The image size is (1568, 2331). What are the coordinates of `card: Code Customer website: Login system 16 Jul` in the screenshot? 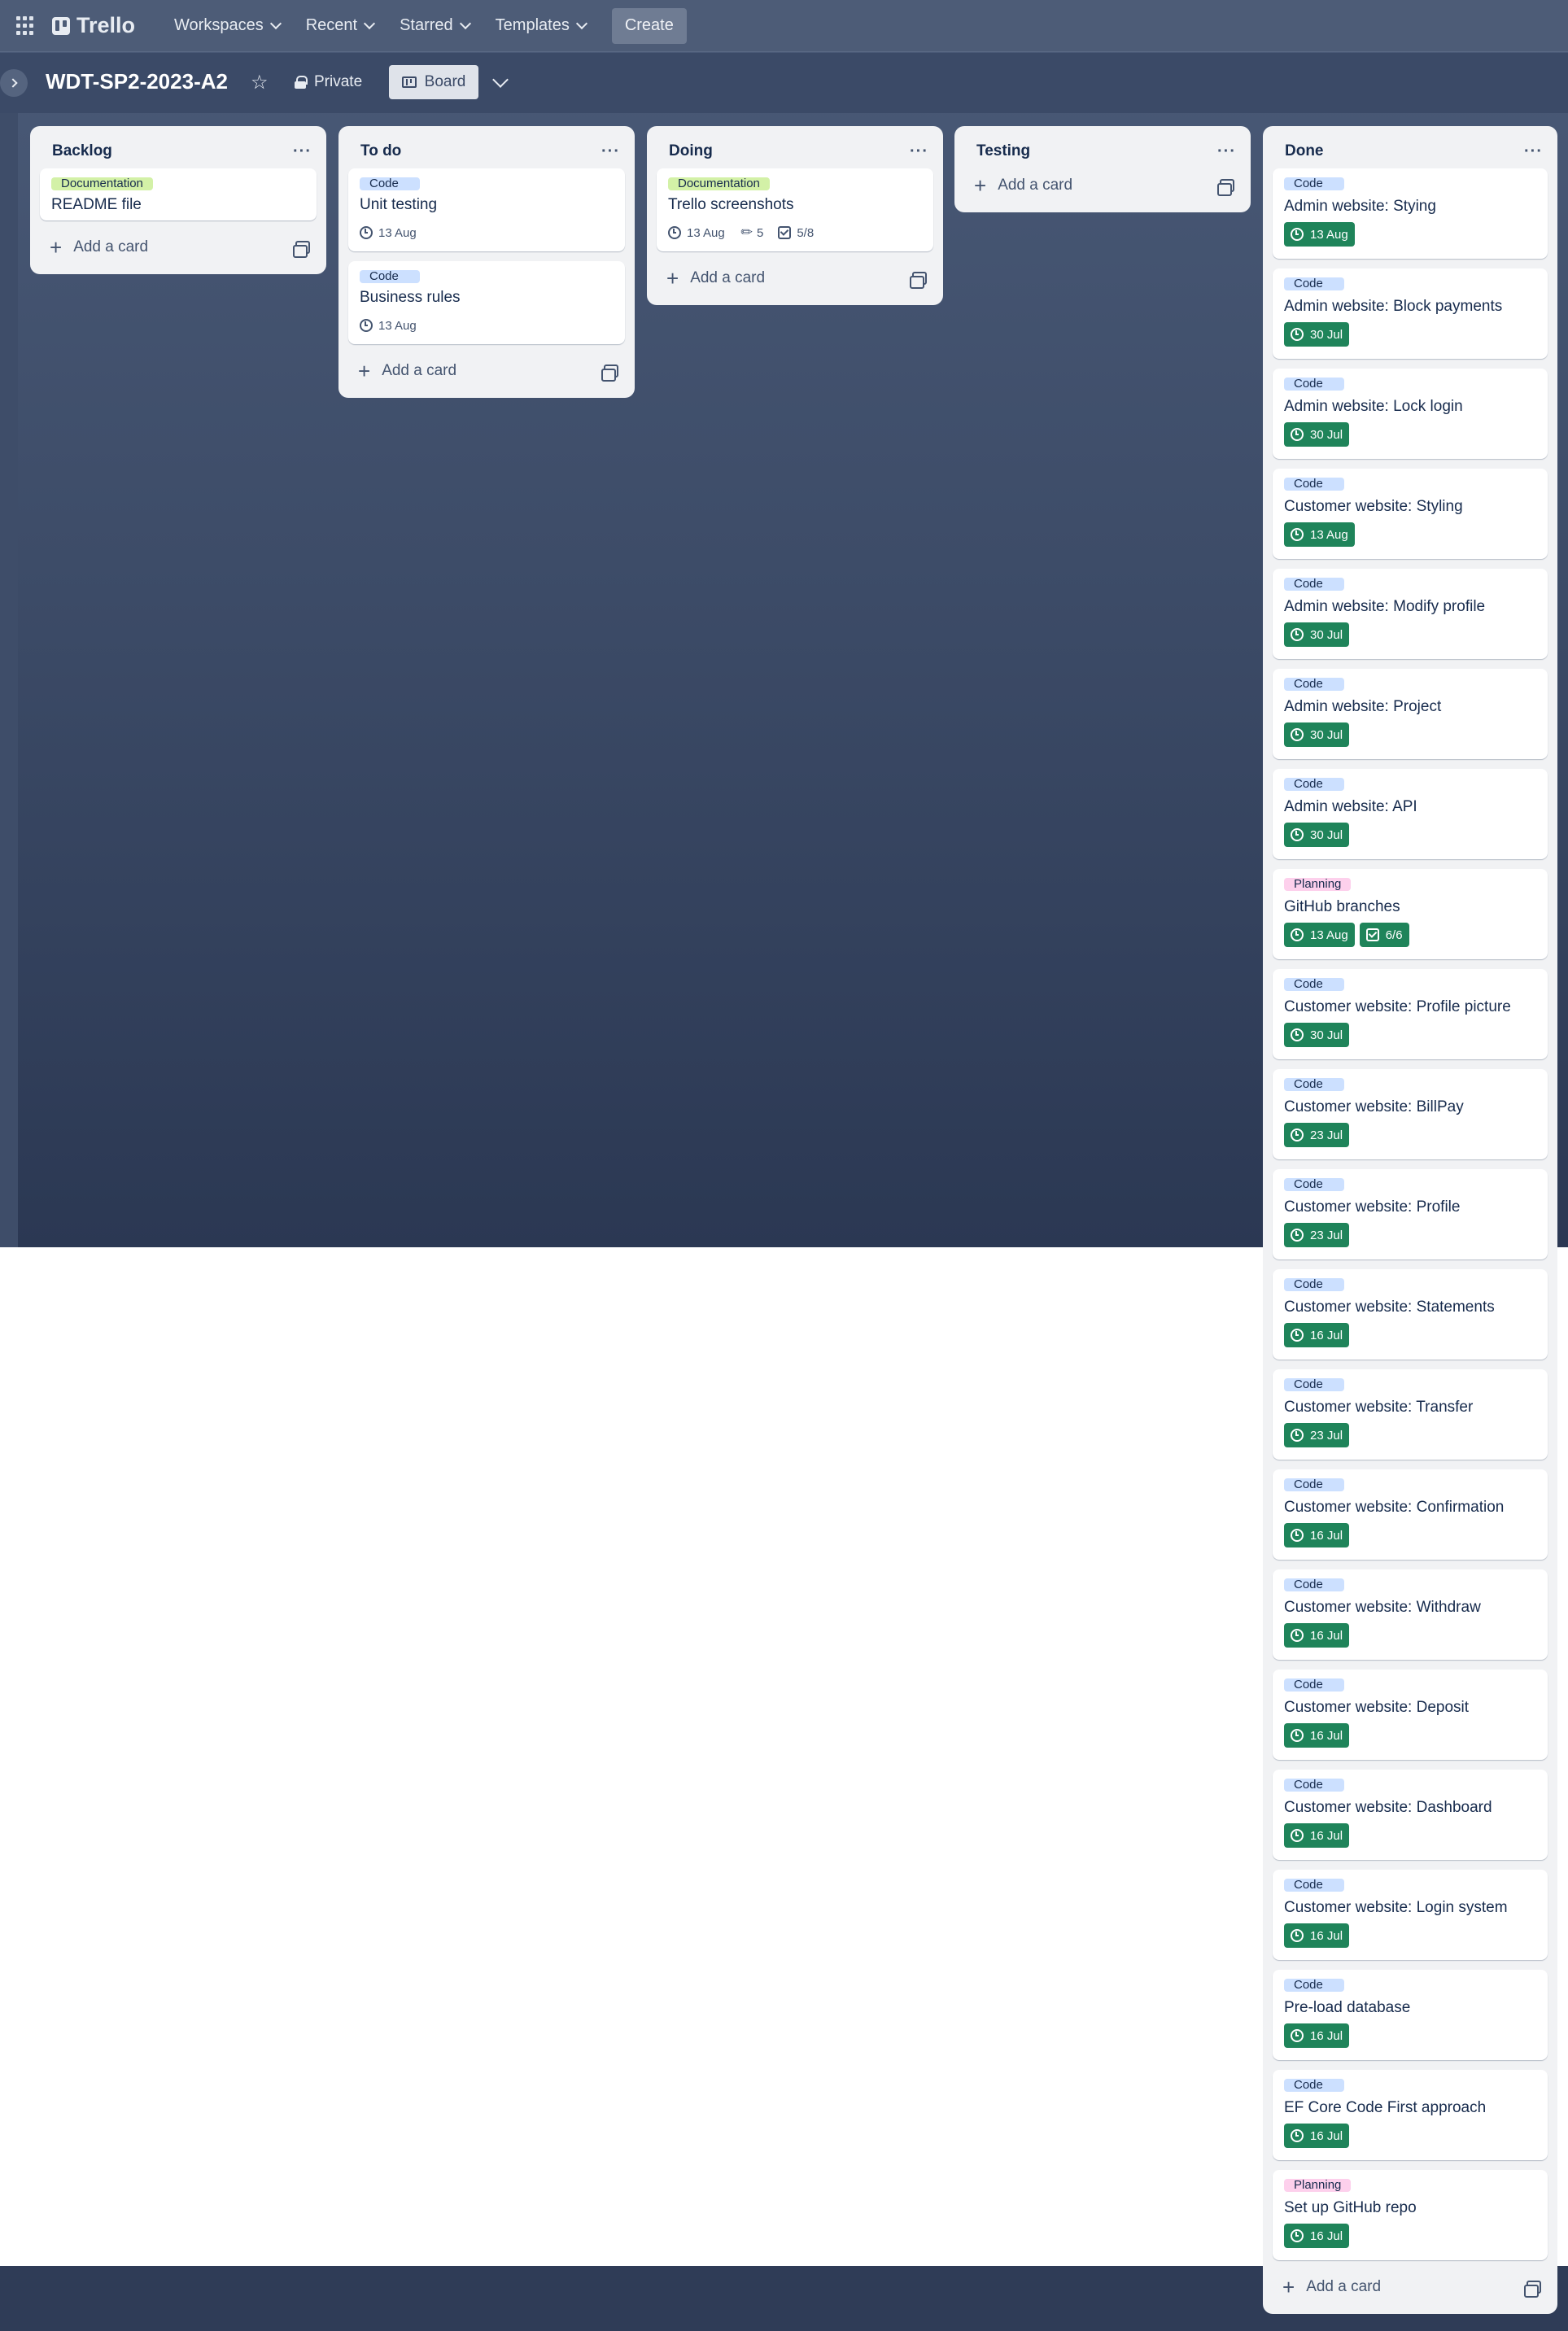 It's located at (1410, 1915).